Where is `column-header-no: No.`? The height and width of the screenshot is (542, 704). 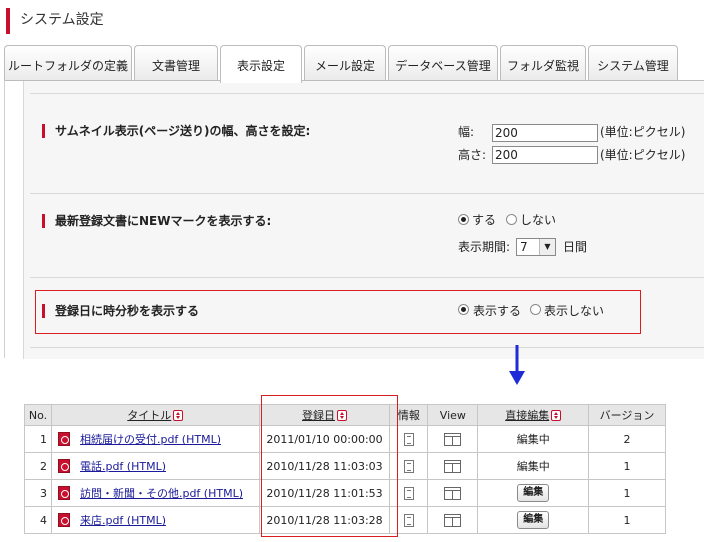
column-header-no: No. is located at coordinates (38, 415).